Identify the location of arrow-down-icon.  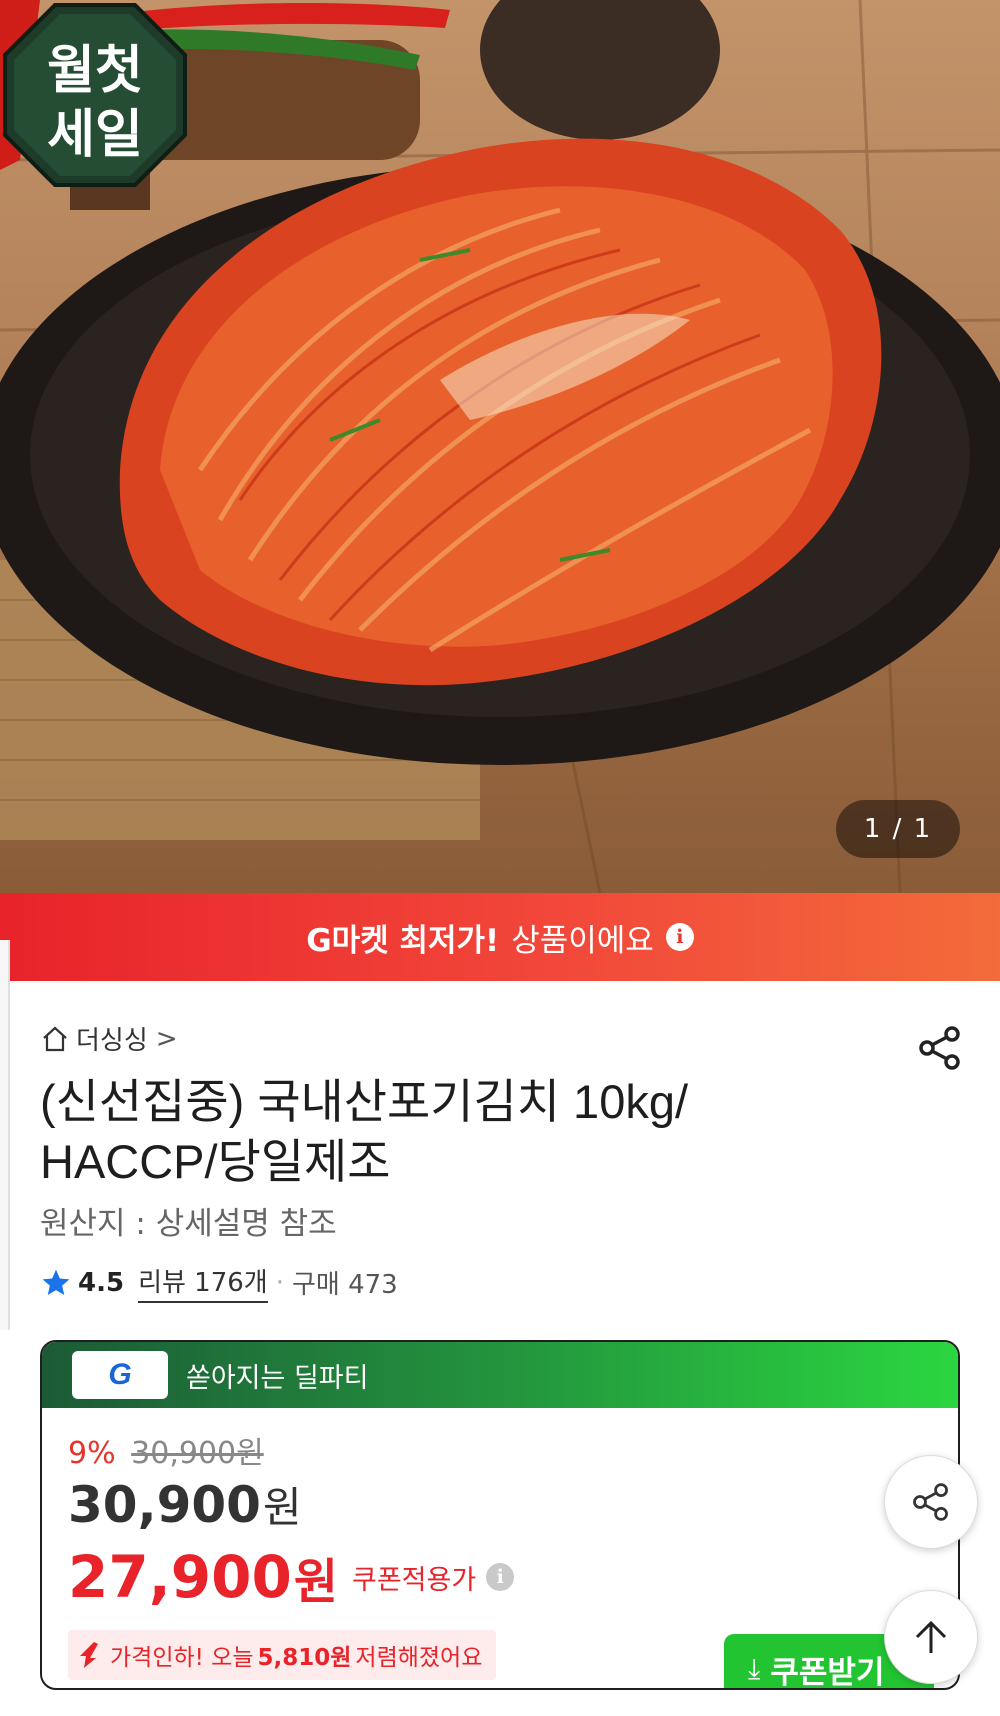
(89, 1655).